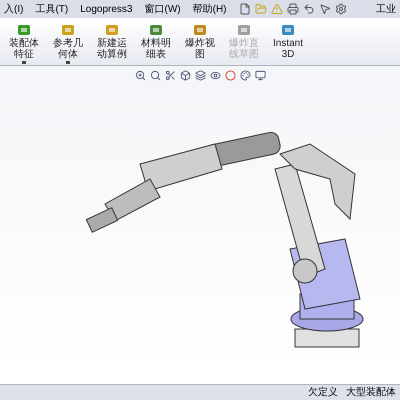  Describe the element at coordinates (292, 9) in the screenshot. I see `print-icon` at that location.